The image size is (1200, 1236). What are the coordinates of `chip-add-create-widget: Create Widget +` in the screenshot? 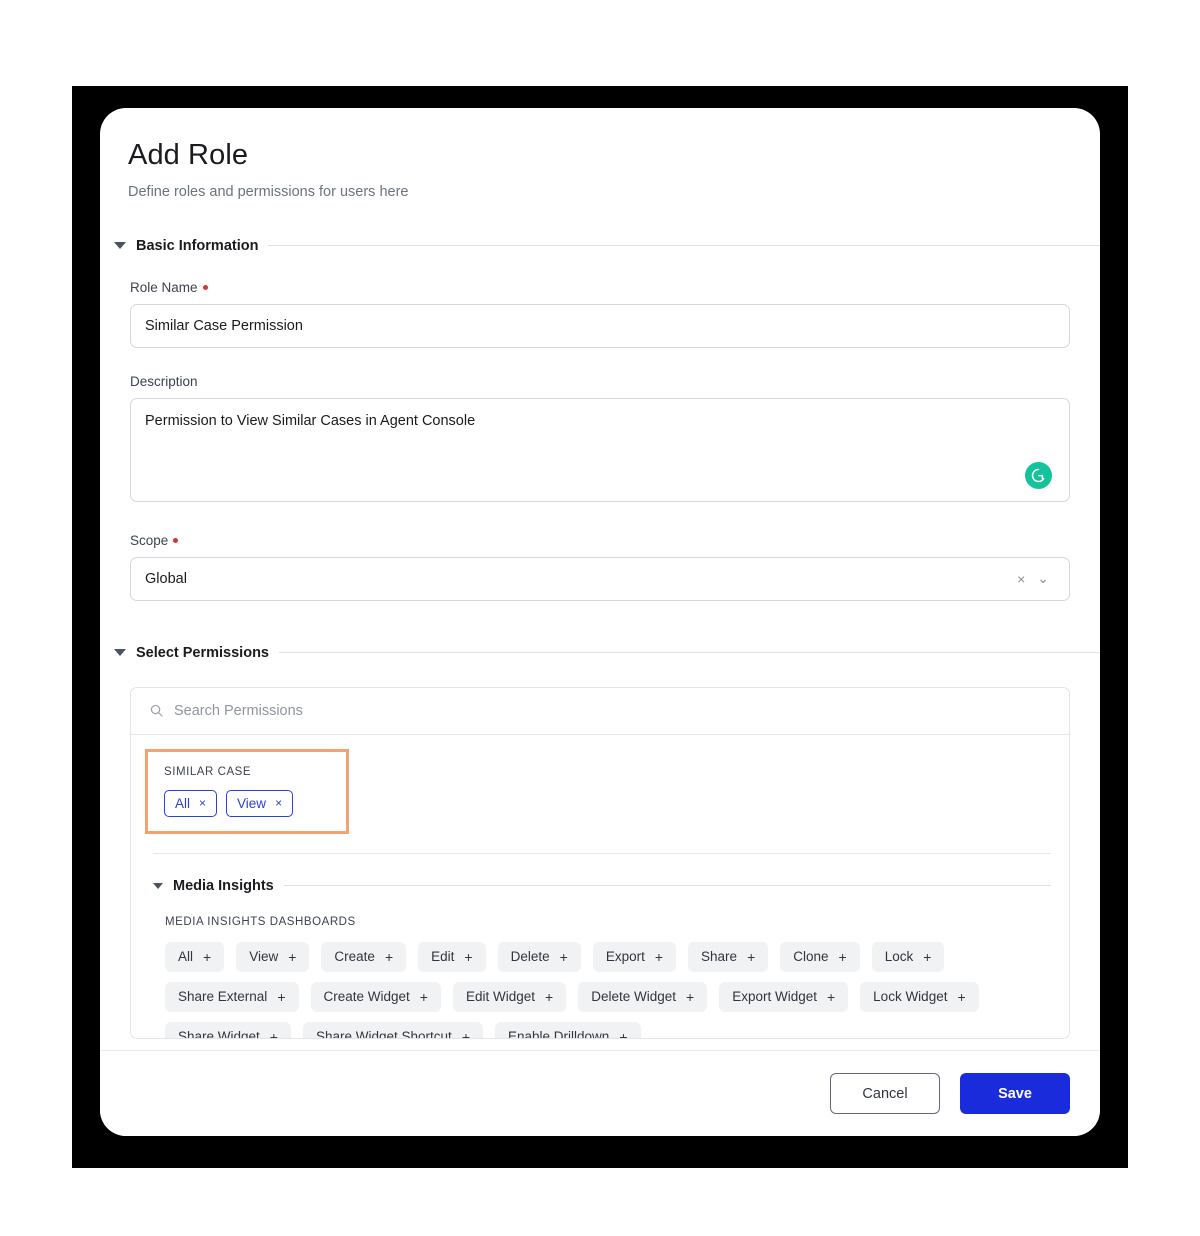 It's located at (375, 996).